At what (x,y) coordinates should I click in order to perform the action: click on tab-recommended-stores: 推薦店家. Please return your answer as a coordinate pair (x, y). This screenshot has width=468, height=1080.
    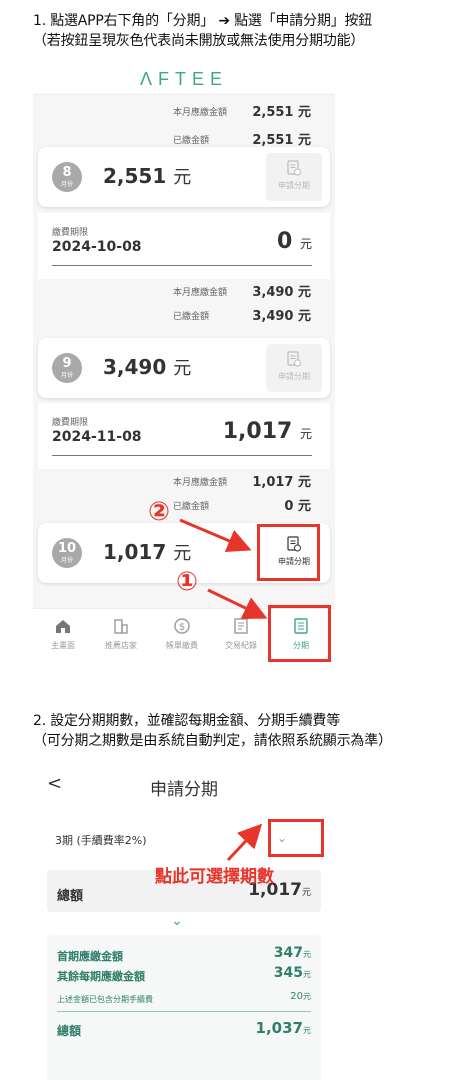
    Looking at the image, I should click on (121, 634).